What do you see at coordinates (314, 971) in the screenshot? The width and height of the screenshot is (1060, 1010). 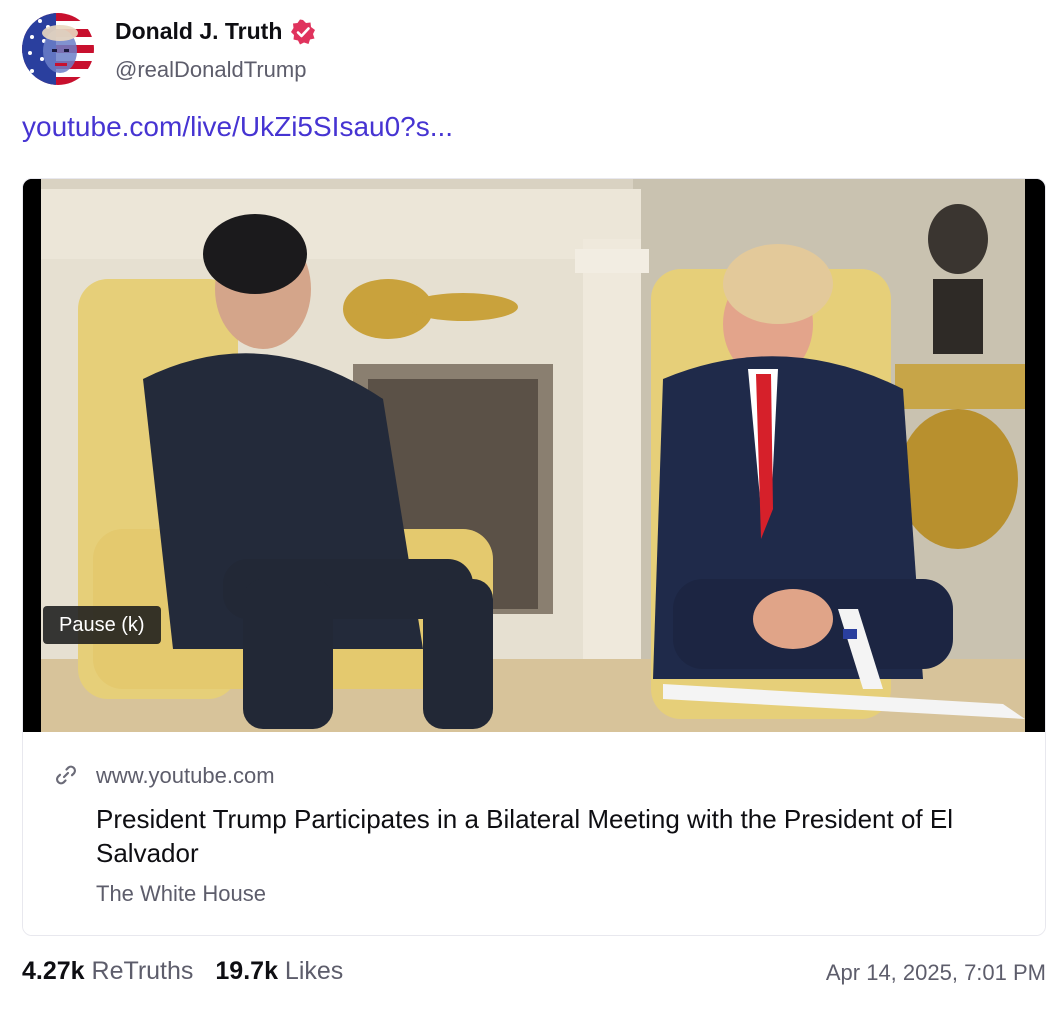 I see `likes-label: Likes` at bounding box center [314, 971].